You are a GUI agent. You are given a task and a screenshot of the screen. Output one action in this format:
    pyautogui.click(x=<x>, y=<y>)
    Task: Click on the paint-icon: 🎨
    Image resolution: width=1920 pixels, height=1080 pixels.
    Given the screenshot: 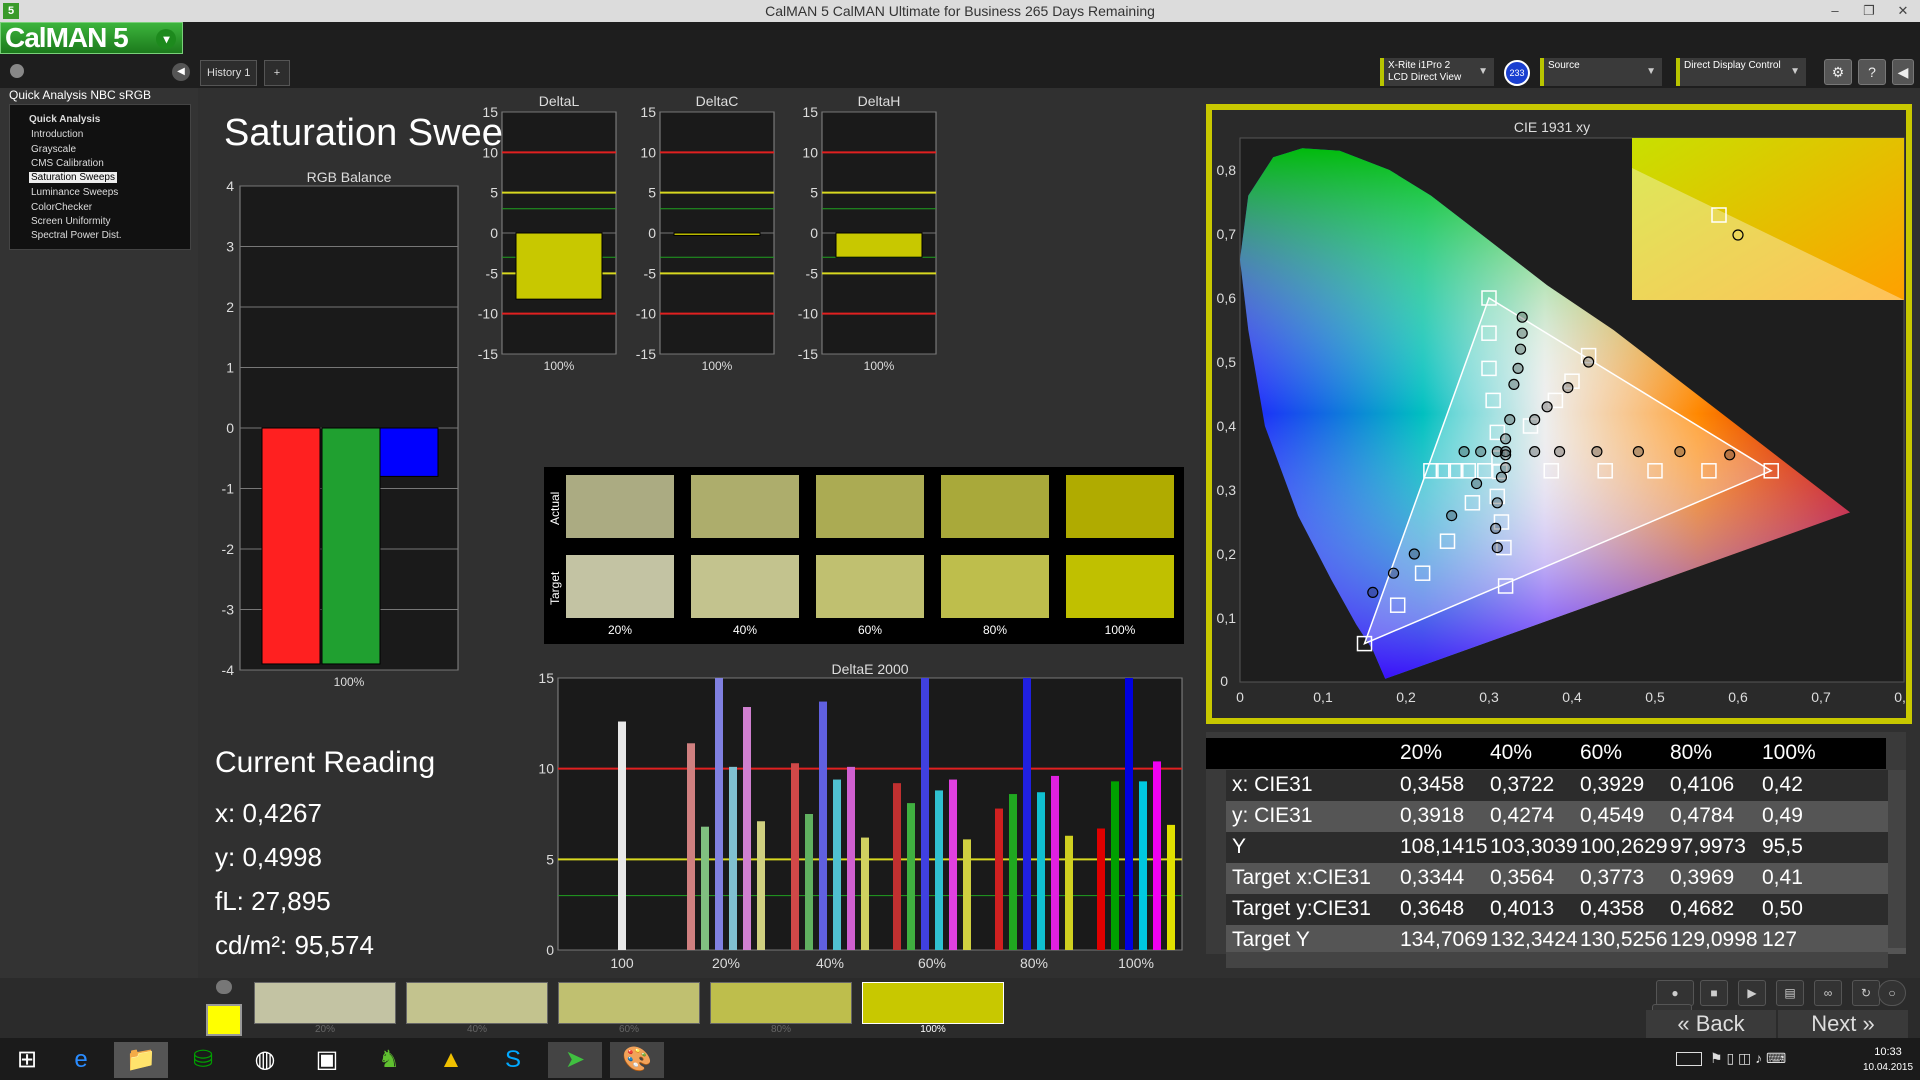 What is the action you would take?
    pyautogui.click(x=637, y=1060)
    